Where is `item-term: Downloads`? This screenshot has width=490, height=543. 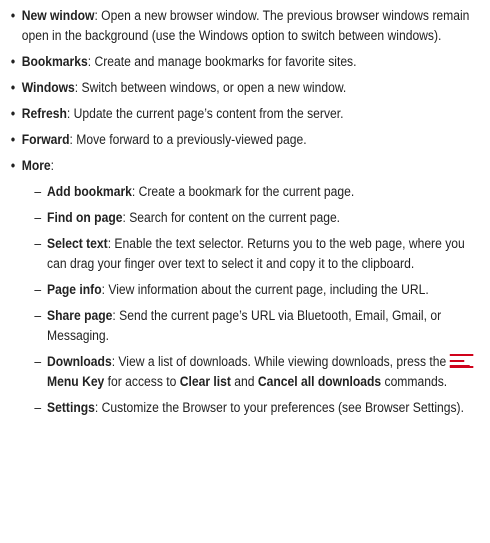 item-term: Downloads is located at coordinates (79, 361).